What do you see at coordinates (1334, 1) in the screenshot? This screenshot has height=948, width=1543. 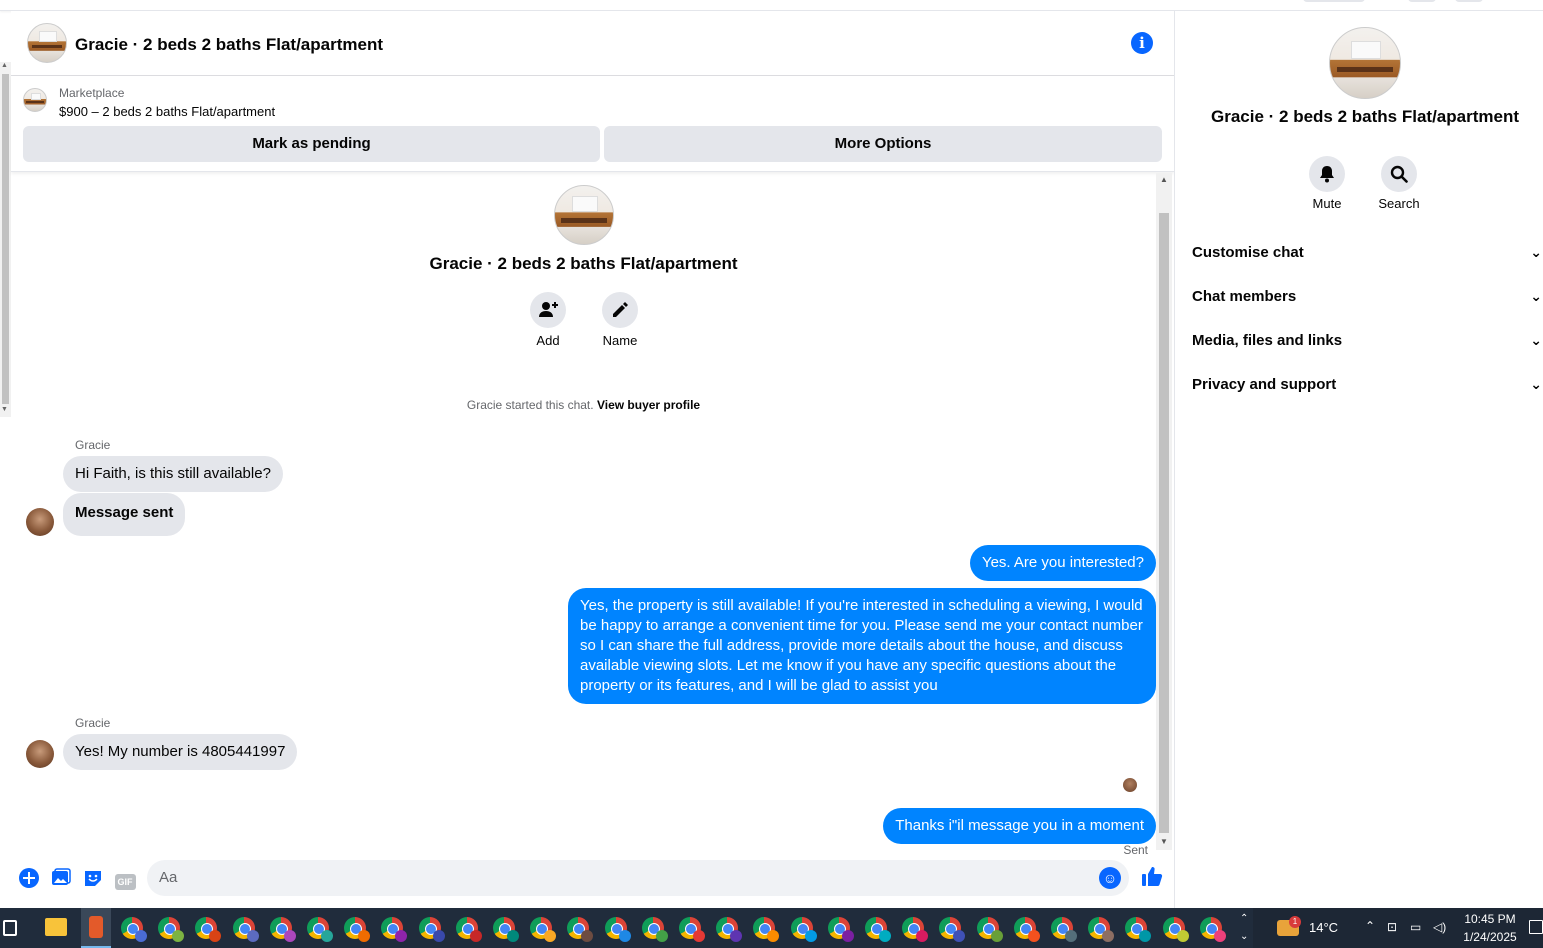 I see `top-strip-control` at bounding box center [1334, 1].